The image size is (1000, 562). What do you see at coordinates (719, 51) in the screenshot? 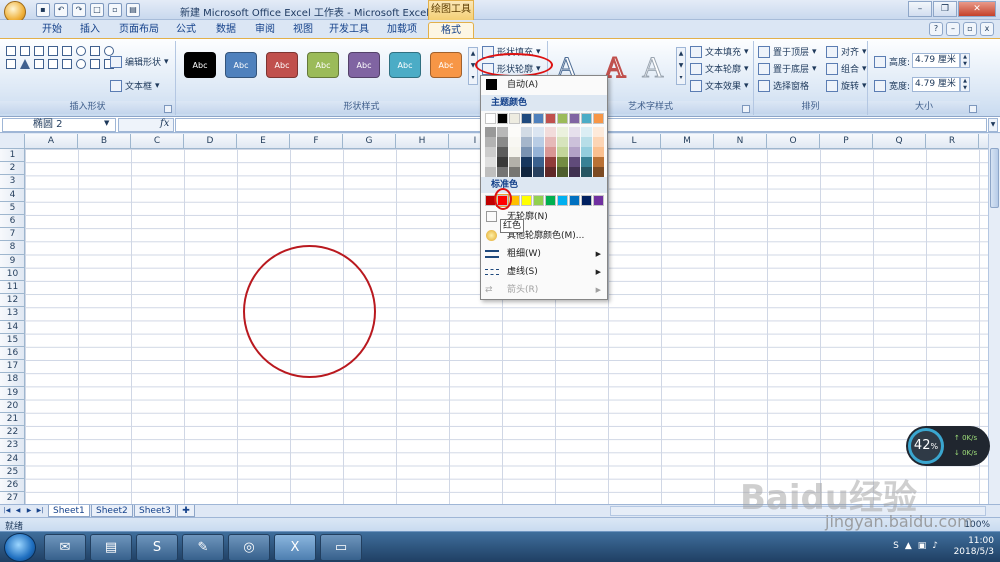
I see `text-fill-button: 文本填充 ▾` at bounding box center [719, 51].